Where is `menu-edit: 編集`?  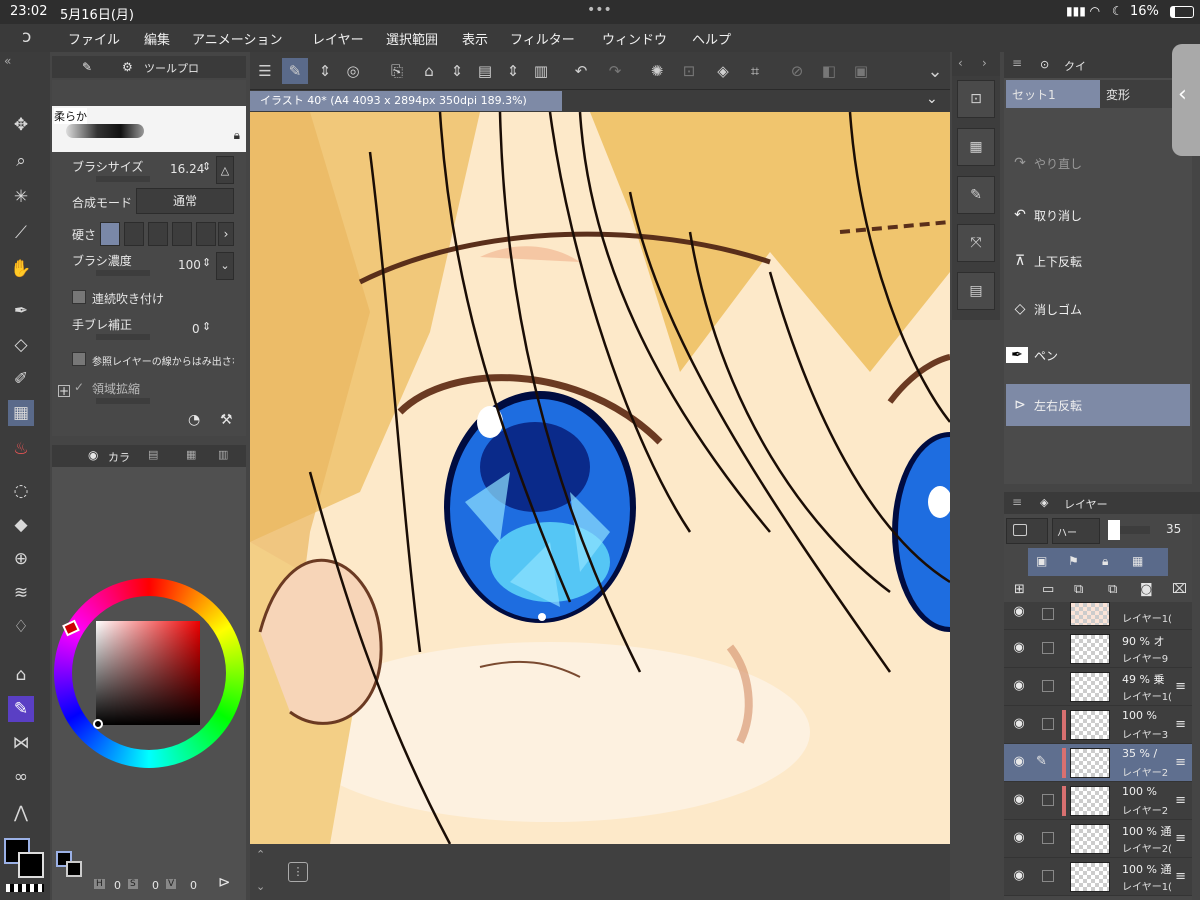 menu-edit: 編集 is located at coordinates (157, 38).